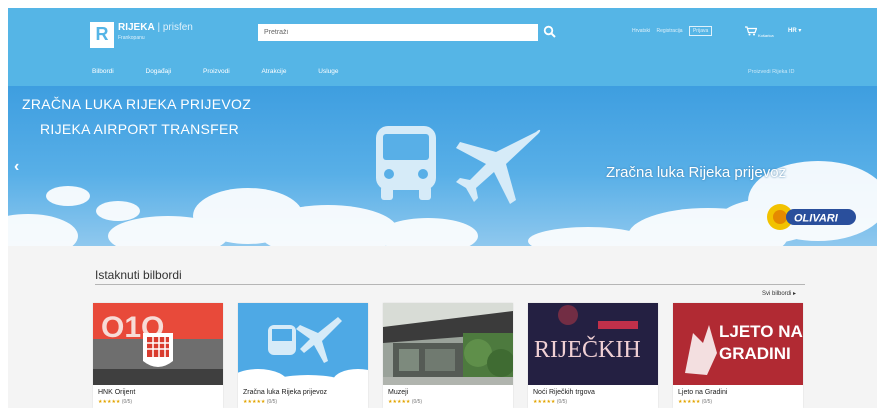  I want to click on site-logo: R, so click(102, 35).